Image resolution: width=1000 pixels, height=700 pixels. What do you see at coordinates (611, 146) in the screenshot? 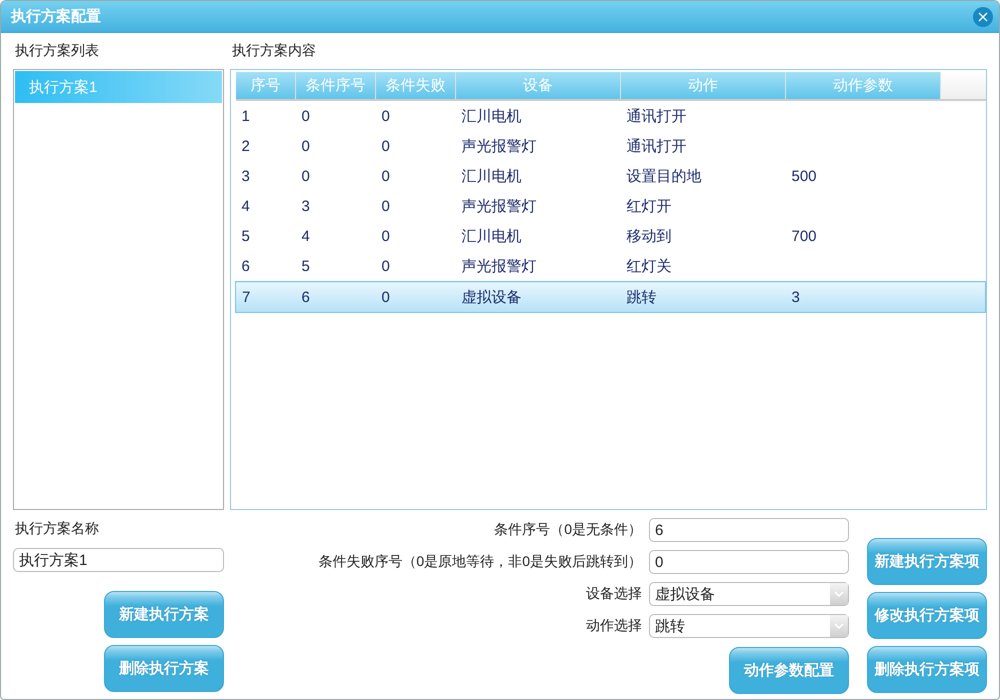
I see `table-row: 2 0 0 声光报警灯 通讯打开` at bounding box center [611, 146].